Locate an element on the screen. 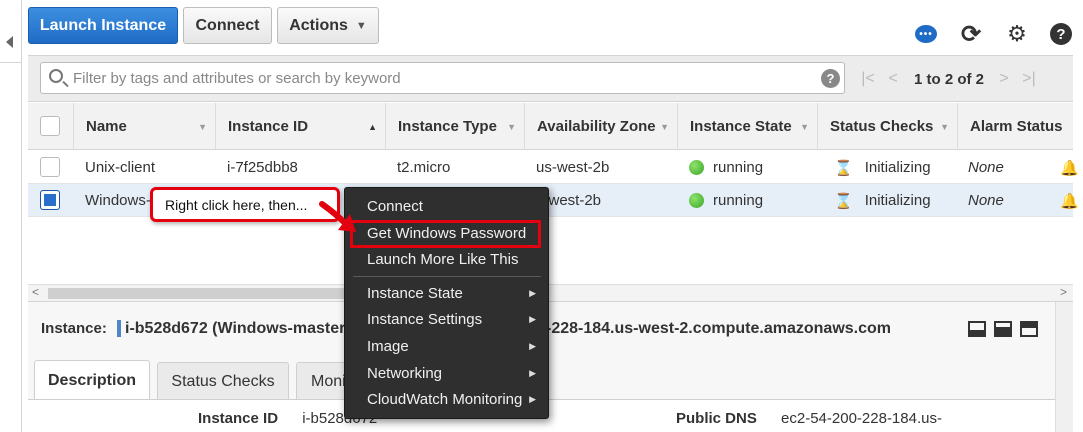 The width and height of the screenshot is (1083, 432). actions-label: Actions is located at coordinates (318, 25).